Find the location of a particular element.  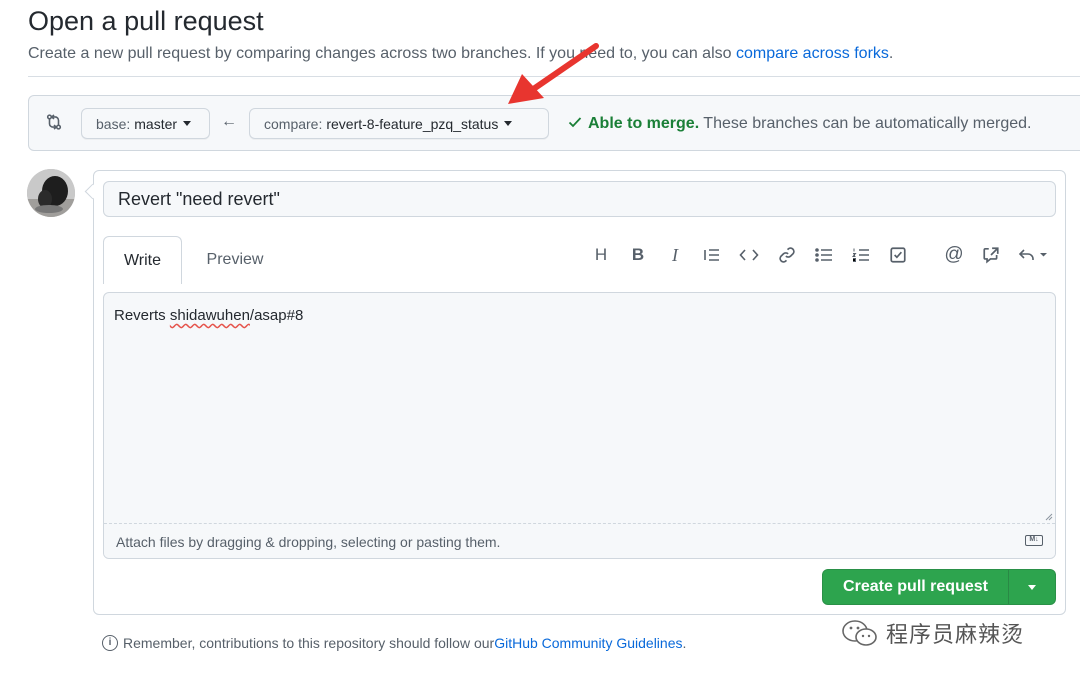

compare-branch-select: compare: revert-8-feature_pzq_status is located at coordinates (399, 123).